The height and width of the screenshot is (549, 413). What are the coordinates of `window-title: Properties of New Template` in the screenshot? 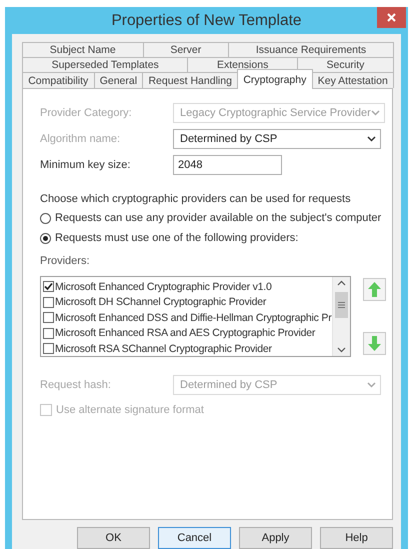 It's located at (206, 21).